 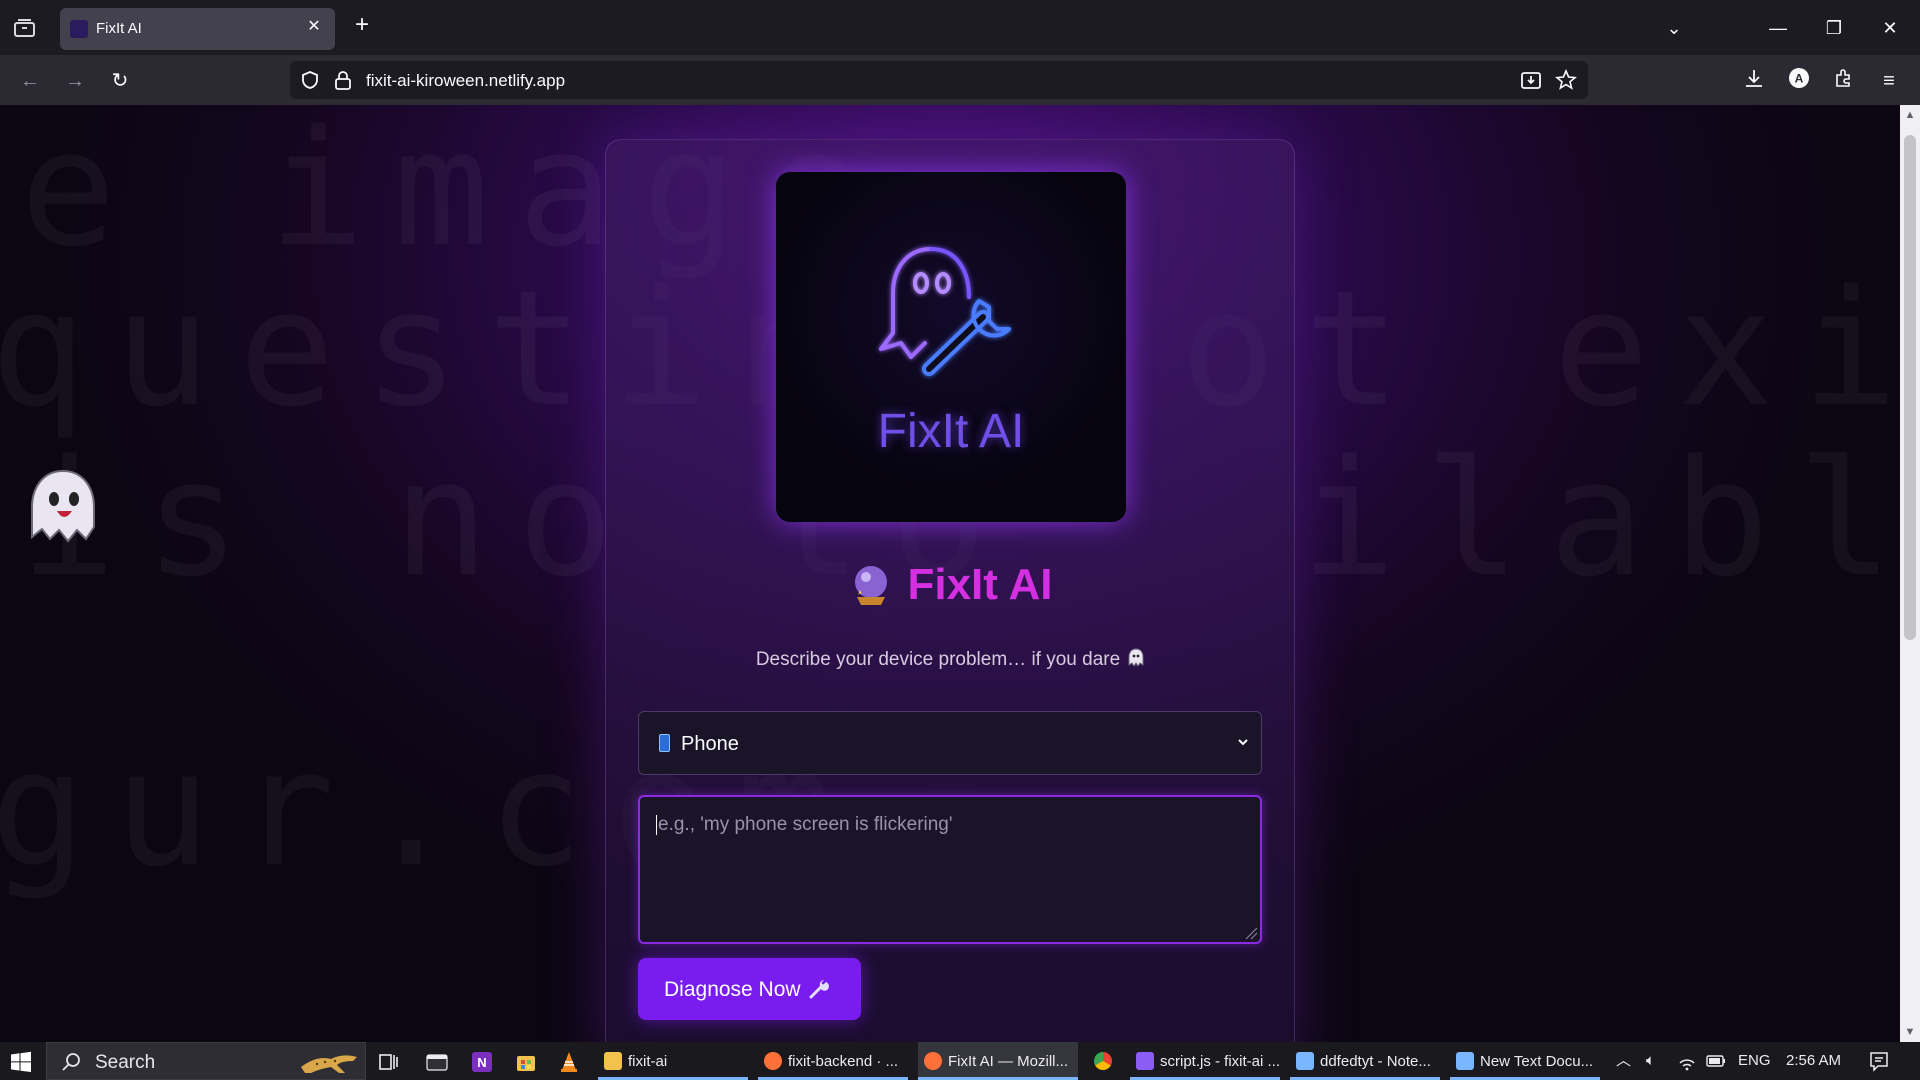 What do you see at coordinates (1623, 1061) in the screenshot?
I see `show-hidden-icons-chevron-icon: ︿` at bounding box center [1623, 1061].